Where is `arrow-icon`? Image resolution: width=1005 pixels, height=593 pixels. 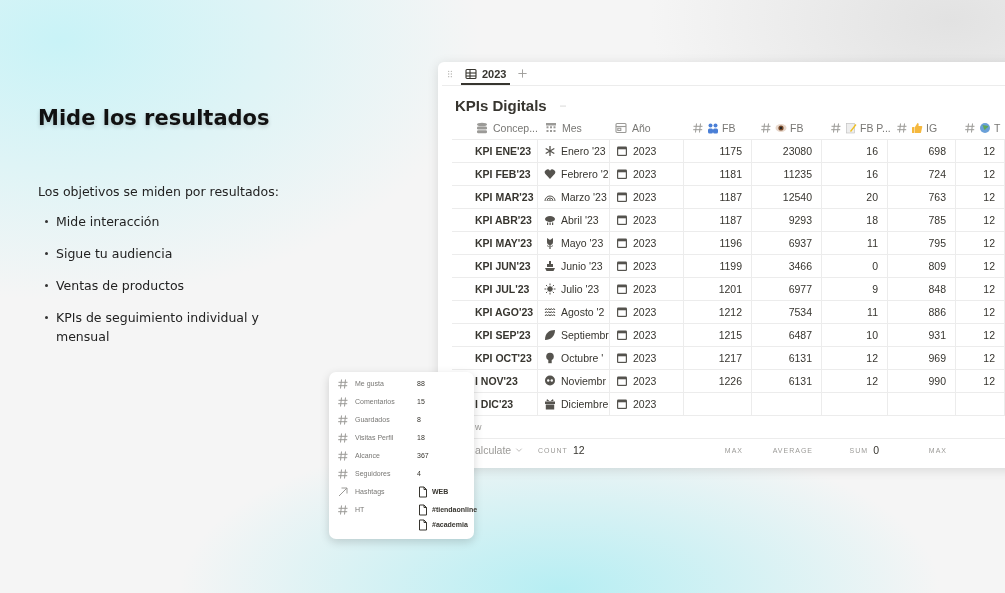 arrow-icon is located at coordinates (343, 492).